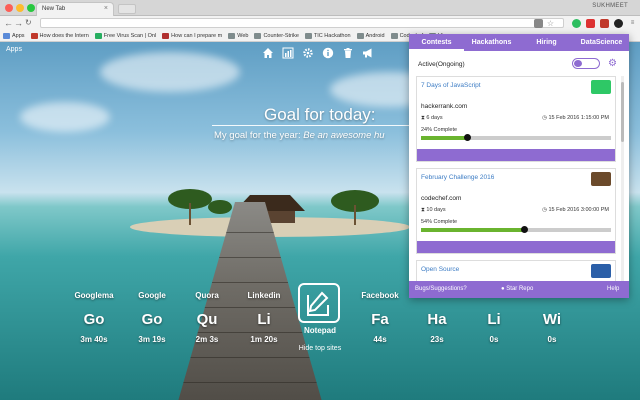  What do you see at coordinates (320, 348) in the screenshot?
I see `hide-top-sites-link: Hide top sites` at bounding box center [320, 348].